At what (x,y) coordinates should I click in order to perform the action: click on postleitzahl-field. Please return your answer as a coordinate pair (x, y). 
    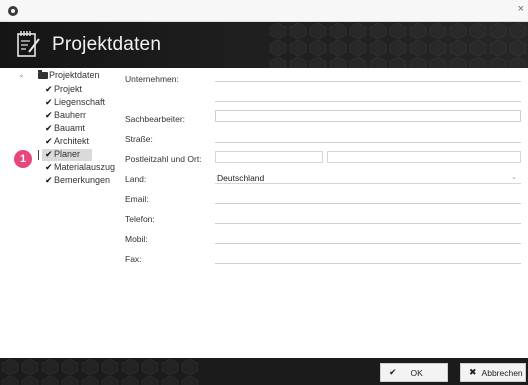
    Looking at the image, I should click on (269, 157).